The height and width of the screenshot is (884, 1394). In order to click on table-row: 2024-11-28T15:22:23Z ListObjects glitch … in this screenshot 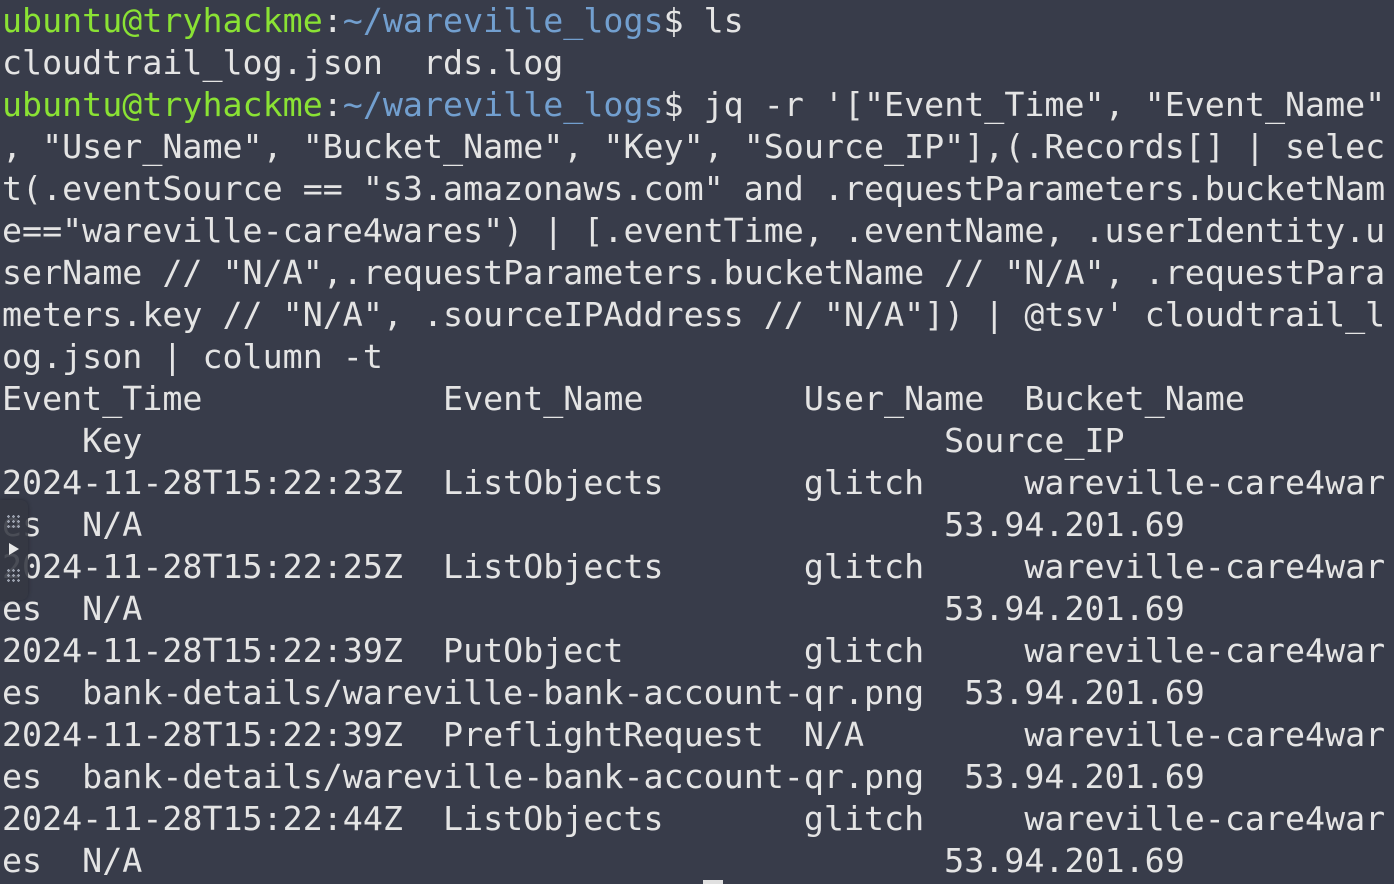, I will do `click(694, 482)`.